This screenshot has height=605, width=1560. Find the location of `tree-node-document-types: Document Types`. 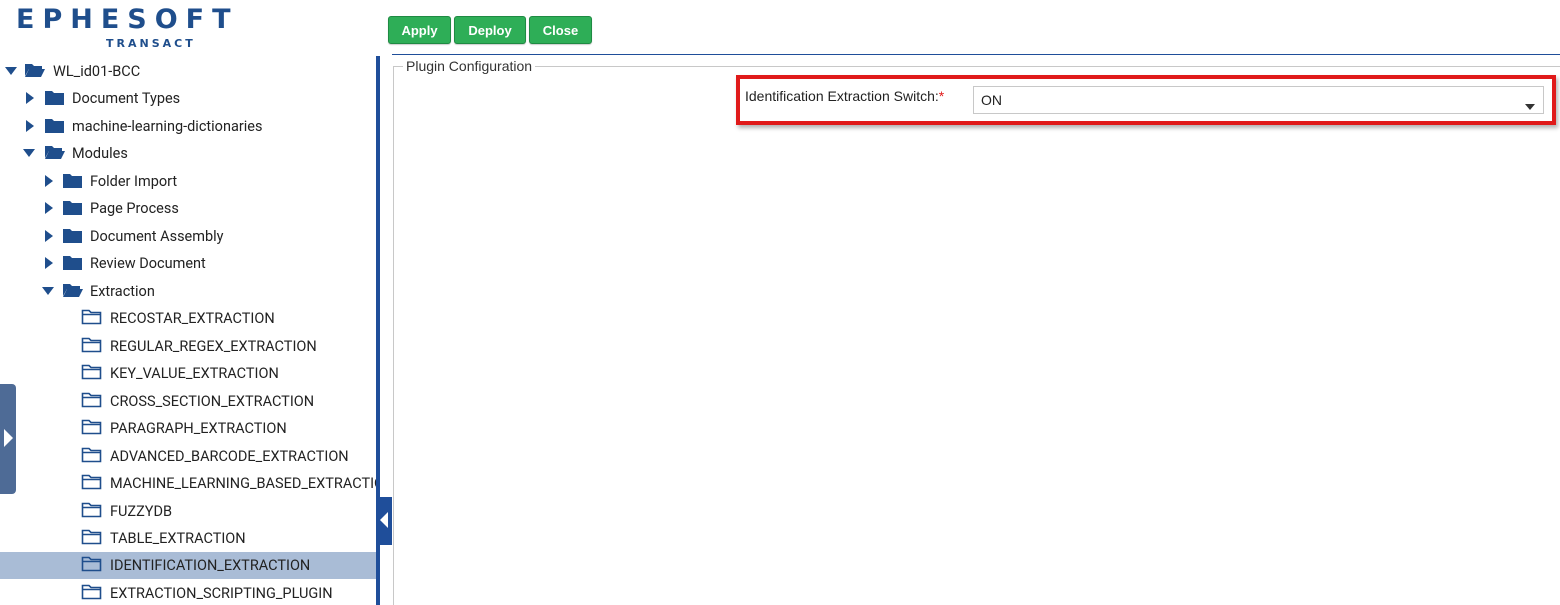

tree-node-document-types: Document Types is located at coordinates (188, 98).